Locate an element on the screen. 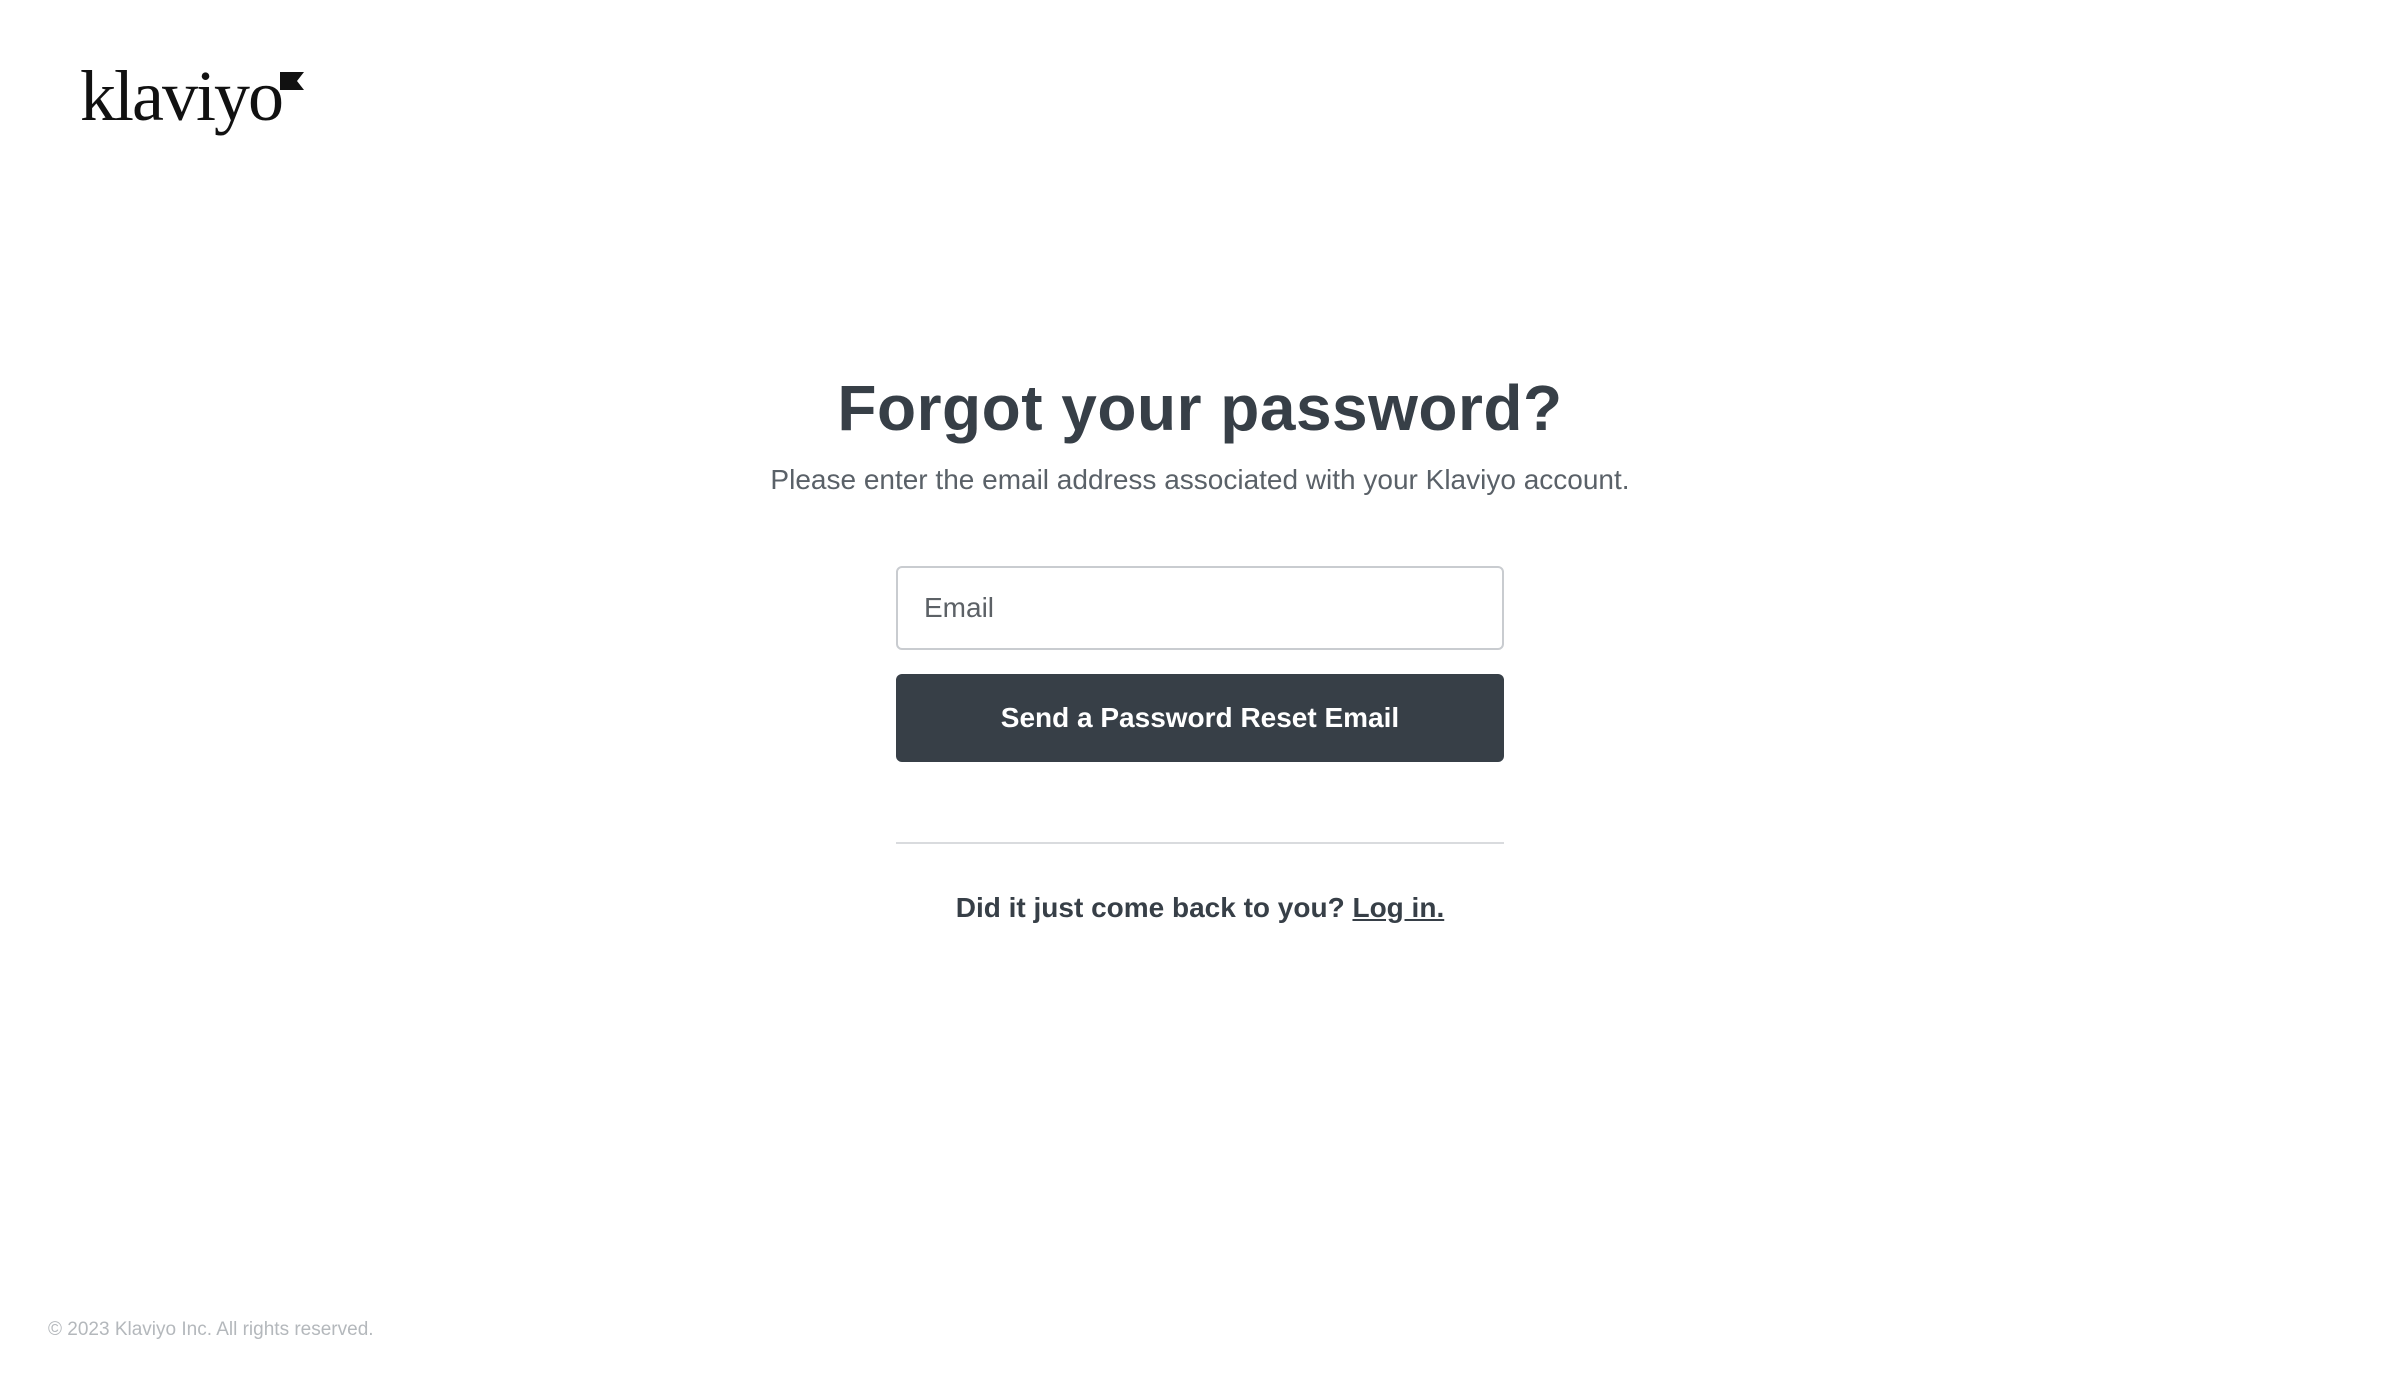  email-input is located at coordinates (1200, 608).